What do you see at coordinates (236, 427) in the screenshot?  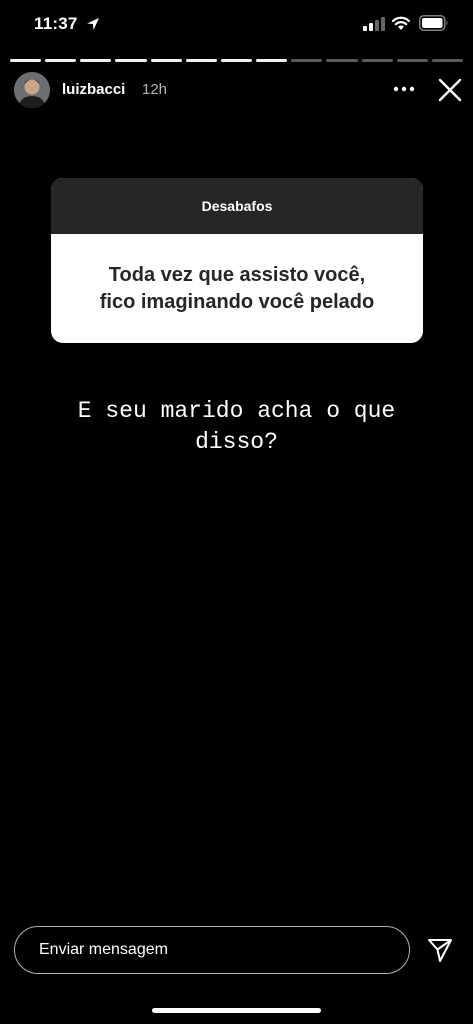 I see `answer-text: E seu marido acha o que disso?` at bounding box center [236, 427].